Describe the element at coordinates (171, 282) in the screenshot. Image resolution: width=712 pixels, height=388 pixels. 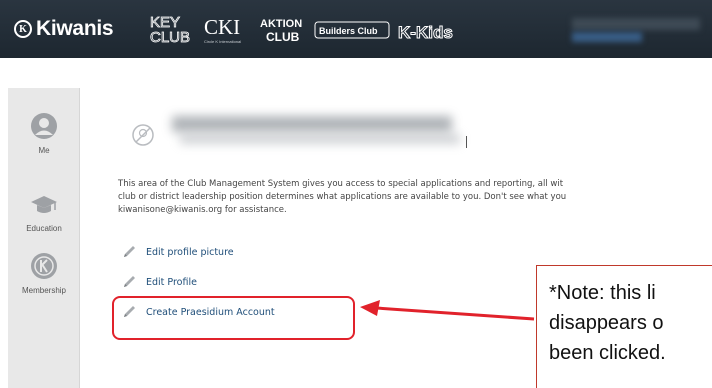
I see `action-label: Edit Profile` at that location.